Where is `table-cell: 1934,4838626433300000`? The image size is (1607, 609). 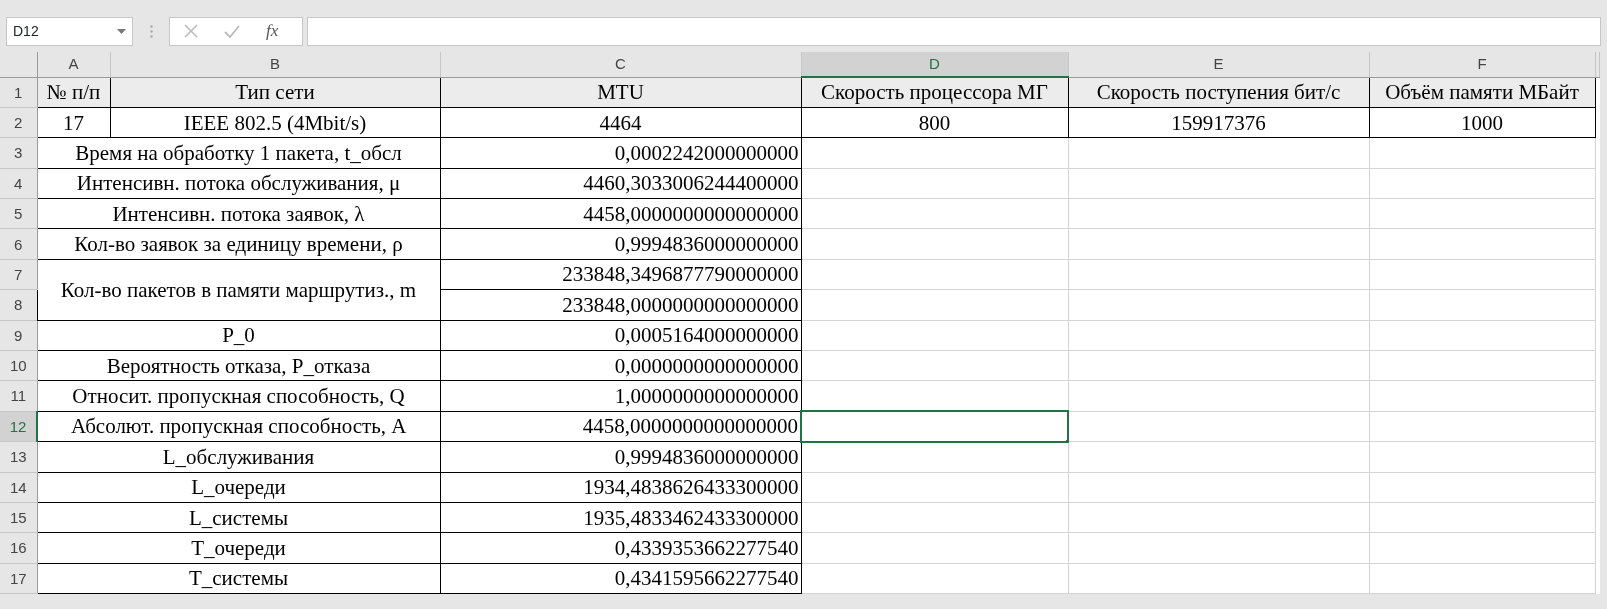 table-cell: 1934,4838626433300000 is located at coordinates (620, 487).